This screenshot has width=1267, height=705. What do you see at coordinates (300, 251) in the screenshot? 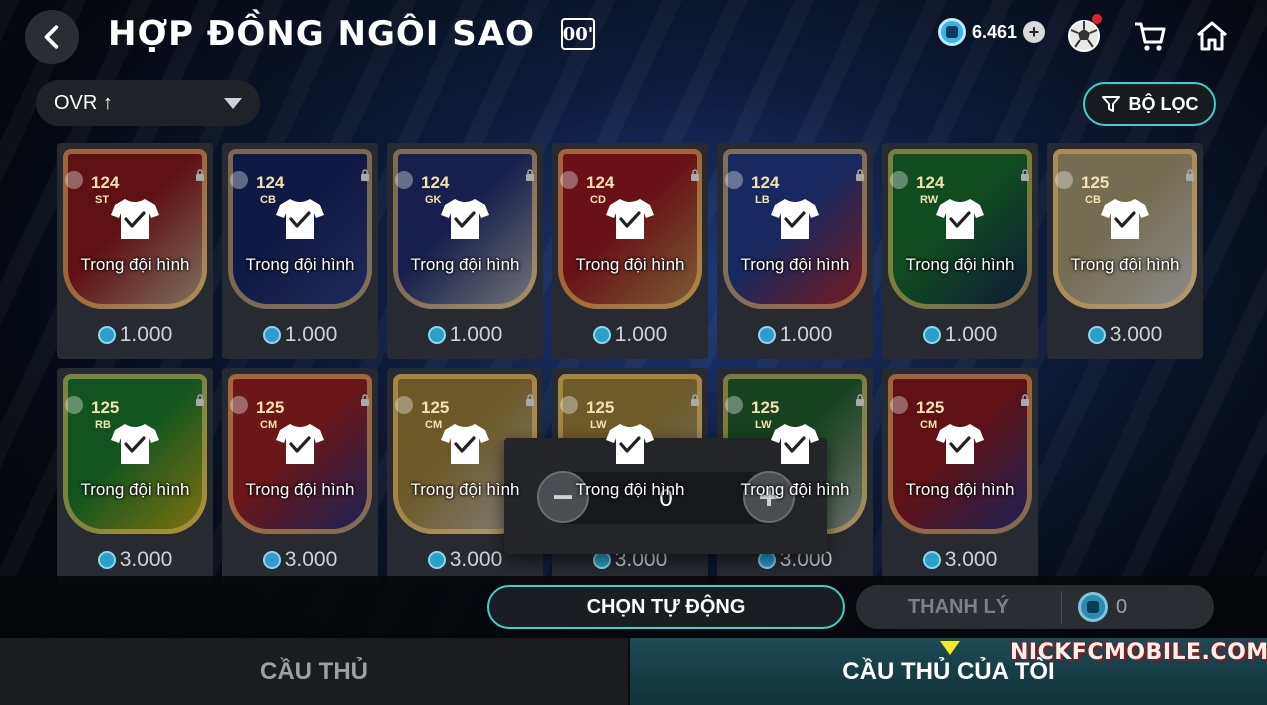
I see `player-card: 124 CB Trong đội hình 1.000` at bounding box center [300, 251].